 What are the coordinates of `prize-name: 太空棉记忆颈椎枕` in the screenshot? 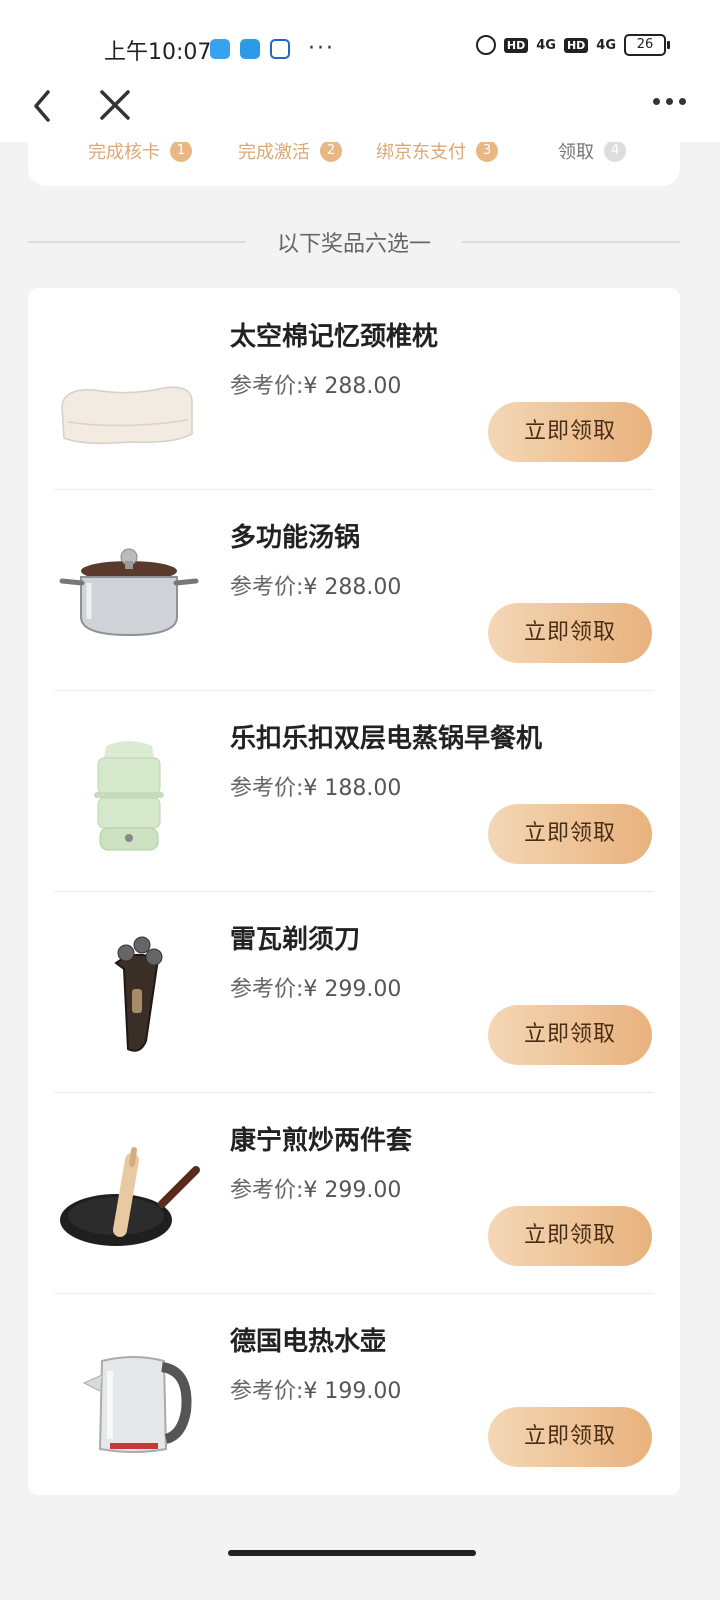 It's located at (334, 337).